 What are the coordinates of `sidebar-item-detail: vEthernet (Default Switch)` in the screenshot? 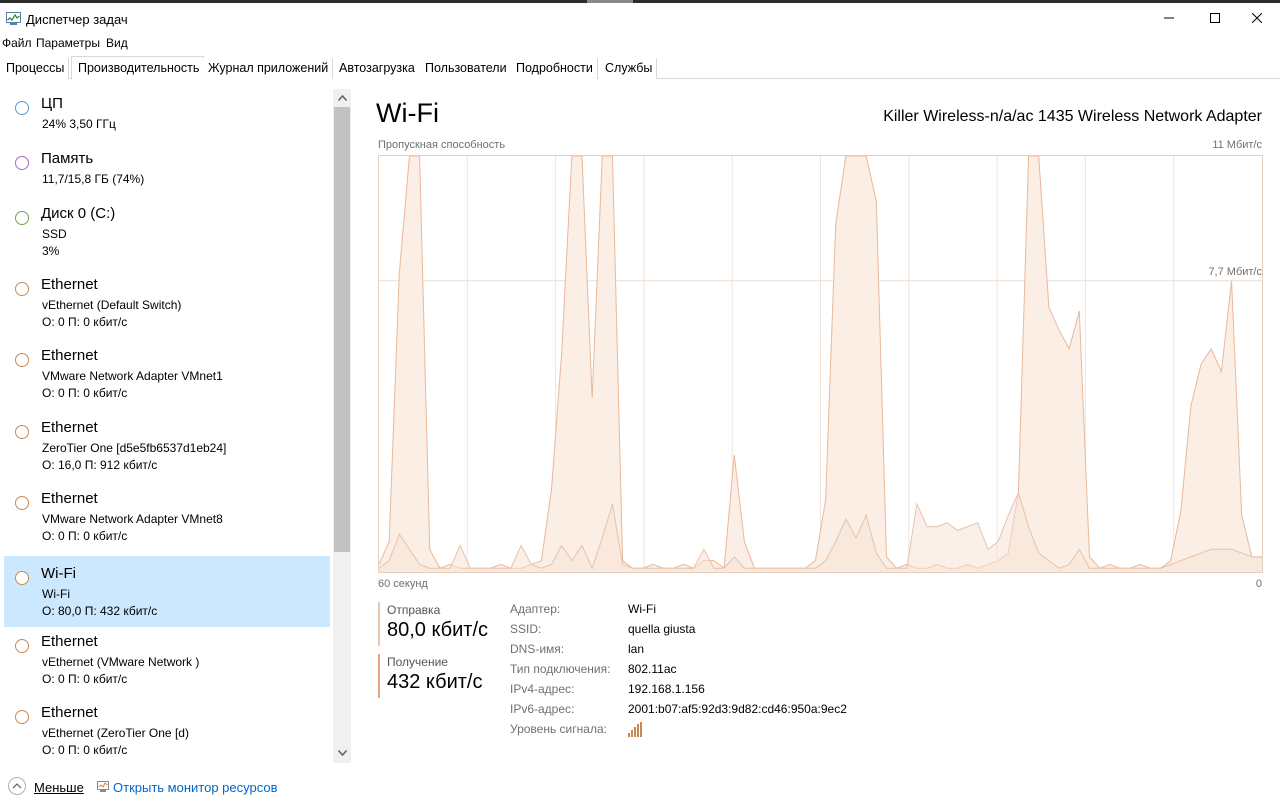 It's located at (112, 305).